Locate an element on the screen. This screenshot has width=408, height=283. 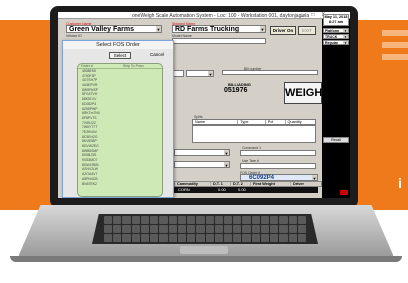
table-row: CORN 0.00 0.00 is located at coordinates (246, 190).